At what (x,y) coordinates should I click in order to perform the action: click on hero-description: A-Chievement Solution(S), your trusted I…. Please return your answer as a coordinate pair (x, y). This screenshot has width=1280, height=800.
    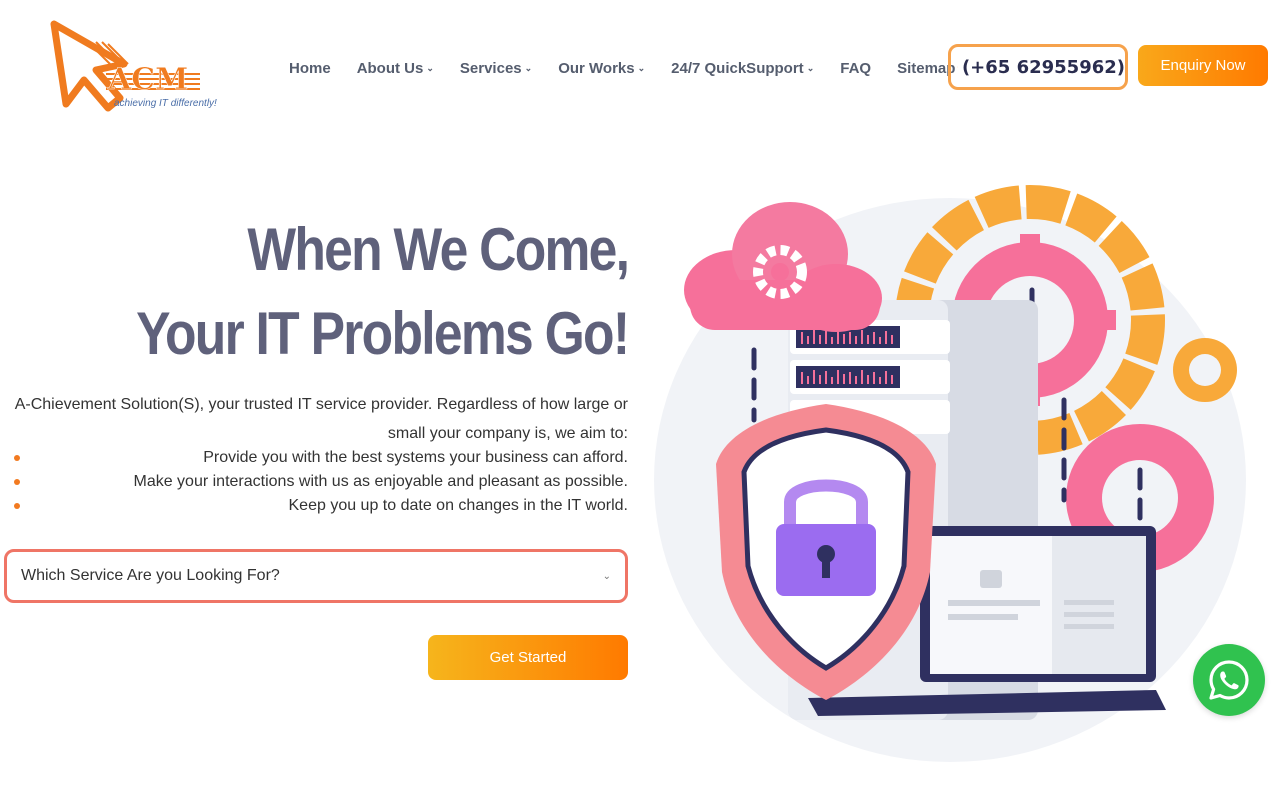
    Looking at the image, I should click on (321, 419).